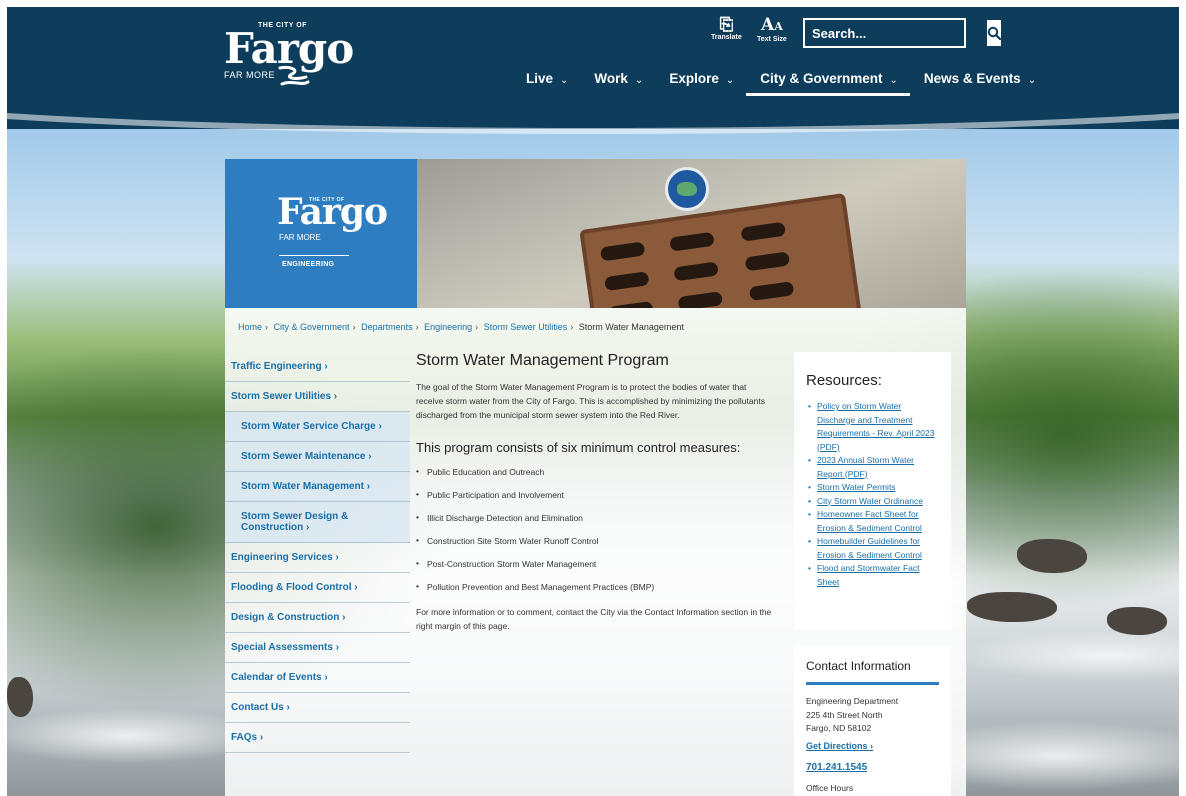 The height and width of the screenshot is (796, 1186). I want to click on engineering-logo: Fargo THE CITY OF FAR MORE ENGINEERING, so click(321, 233).